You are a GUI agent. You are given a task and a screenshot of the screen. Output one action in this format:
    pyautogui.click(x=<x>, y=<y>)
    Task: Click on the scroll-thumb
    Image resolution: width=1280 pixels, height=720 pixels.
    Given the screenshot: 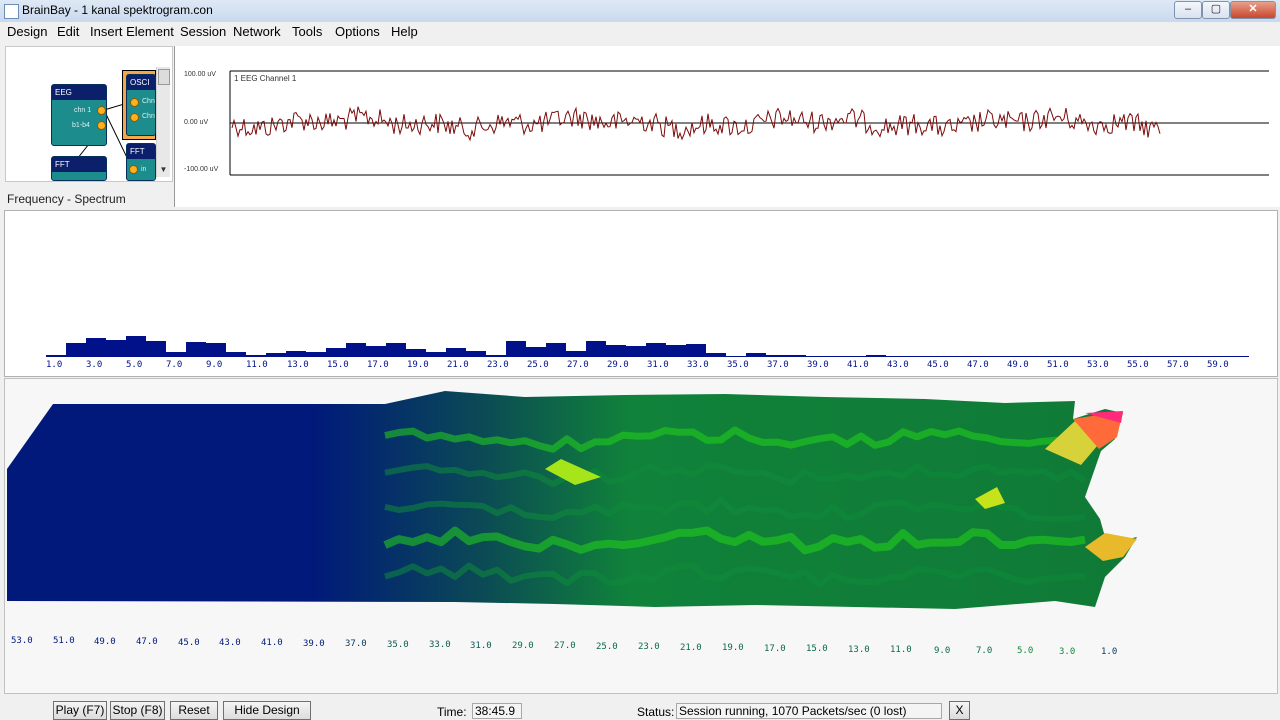 What is the action you would take?
    pyautogui.click(x=164, y=77)
    